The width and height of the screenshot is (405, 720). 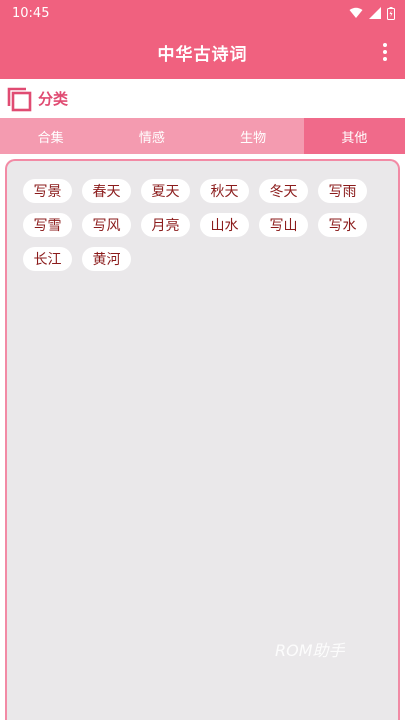 What do you see at coordinates (47, 259) in the screenshot?
I see `tag-chip: 长江` at bounding box center [47, 259].